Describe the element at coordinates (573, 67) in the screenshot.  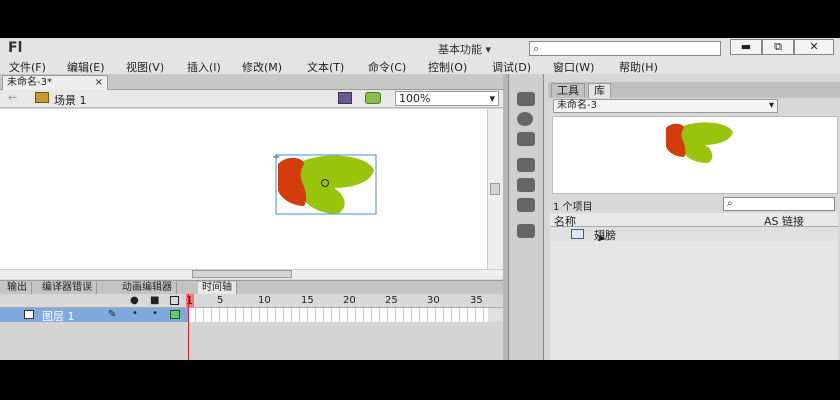
I see `menu-window: 窗口(W)` at that location.